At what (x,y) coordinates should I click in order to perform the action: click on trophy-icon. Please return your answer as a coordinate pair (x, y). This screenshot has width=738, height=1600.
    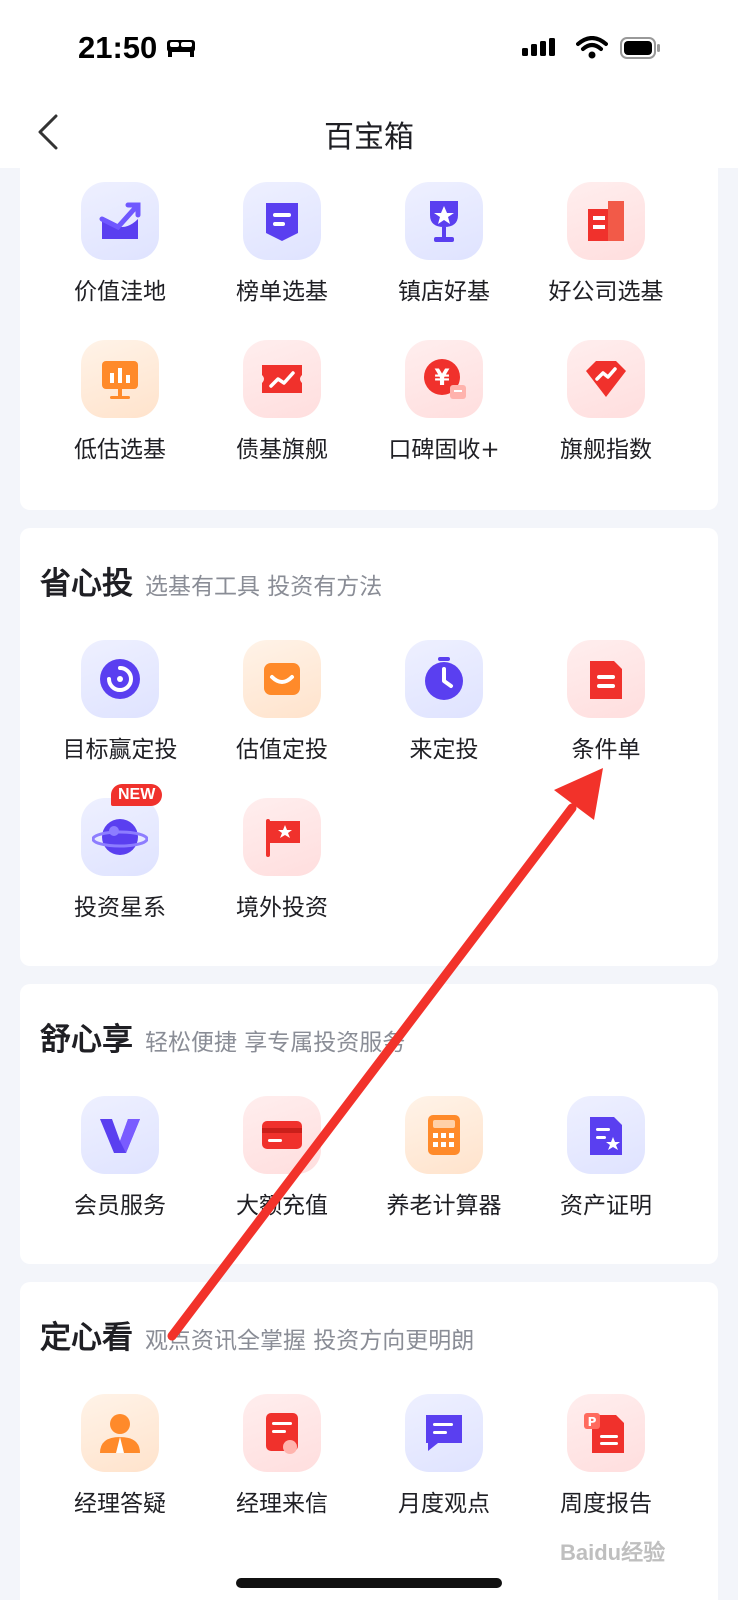
    Looking at the image, I should click on (444, 221).